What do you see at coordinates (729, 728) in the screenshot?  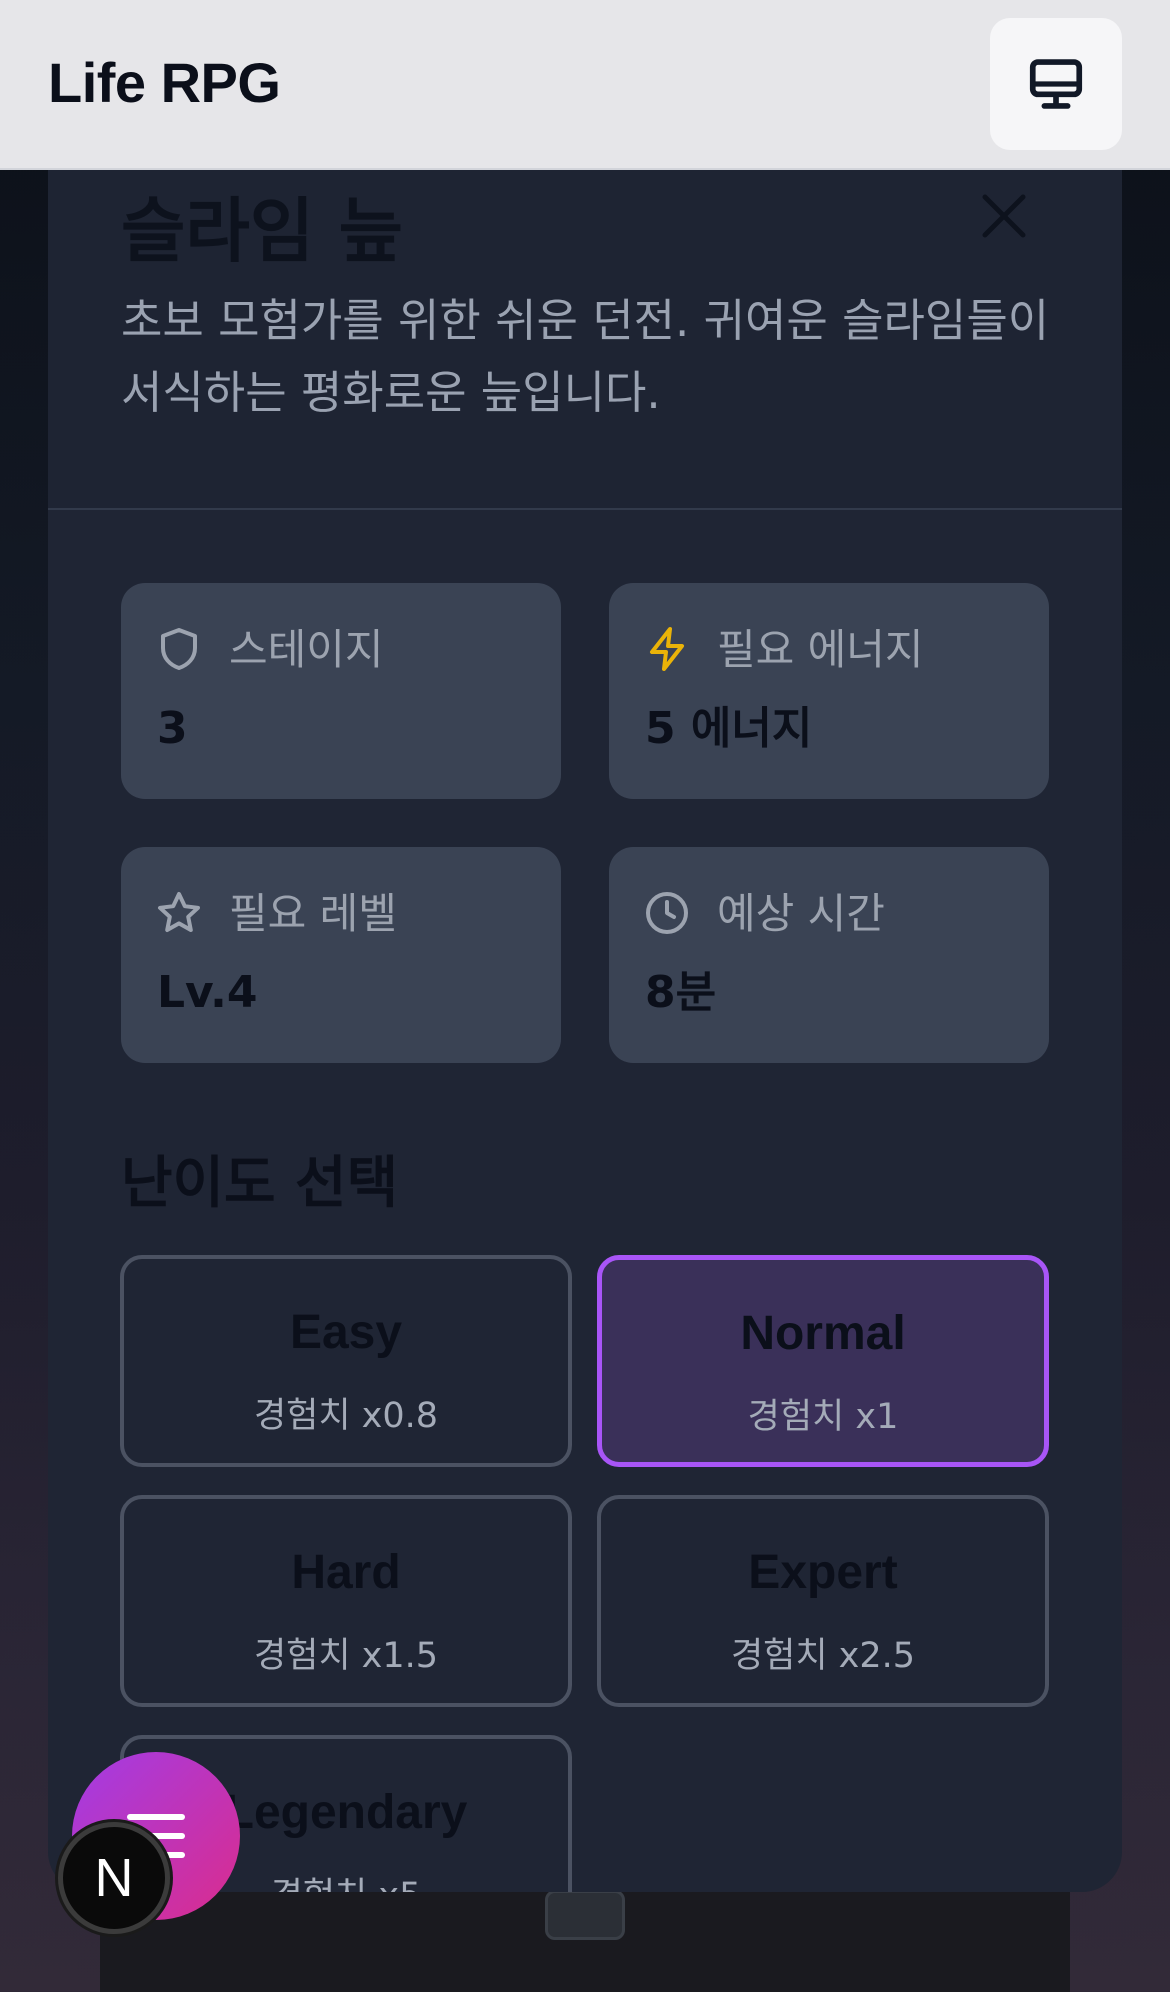 I see `stat-value: 5 에너지` at bounding box center [729, 728].